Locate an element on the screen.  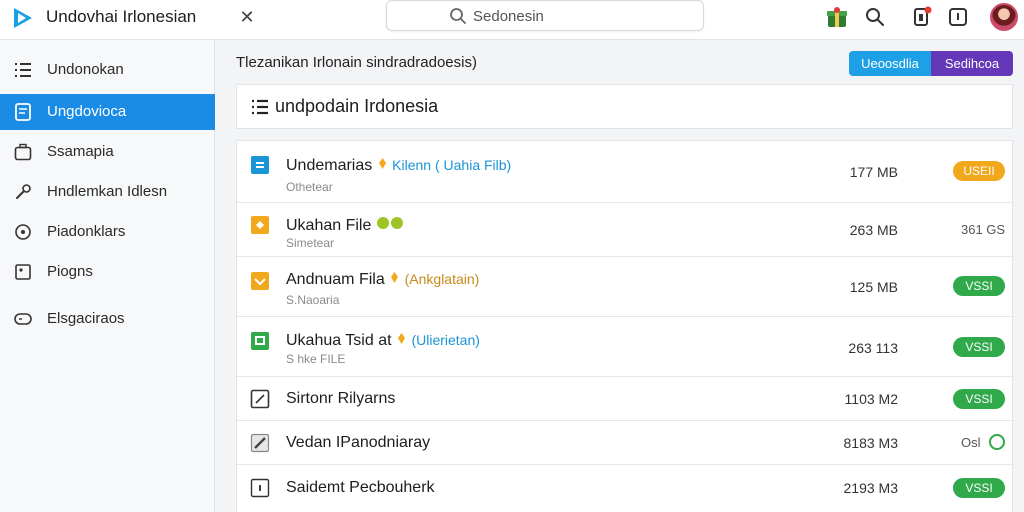
file-row: Ukahan File Simetear 263 MB 361 GS is located at coordinates (625, 230).